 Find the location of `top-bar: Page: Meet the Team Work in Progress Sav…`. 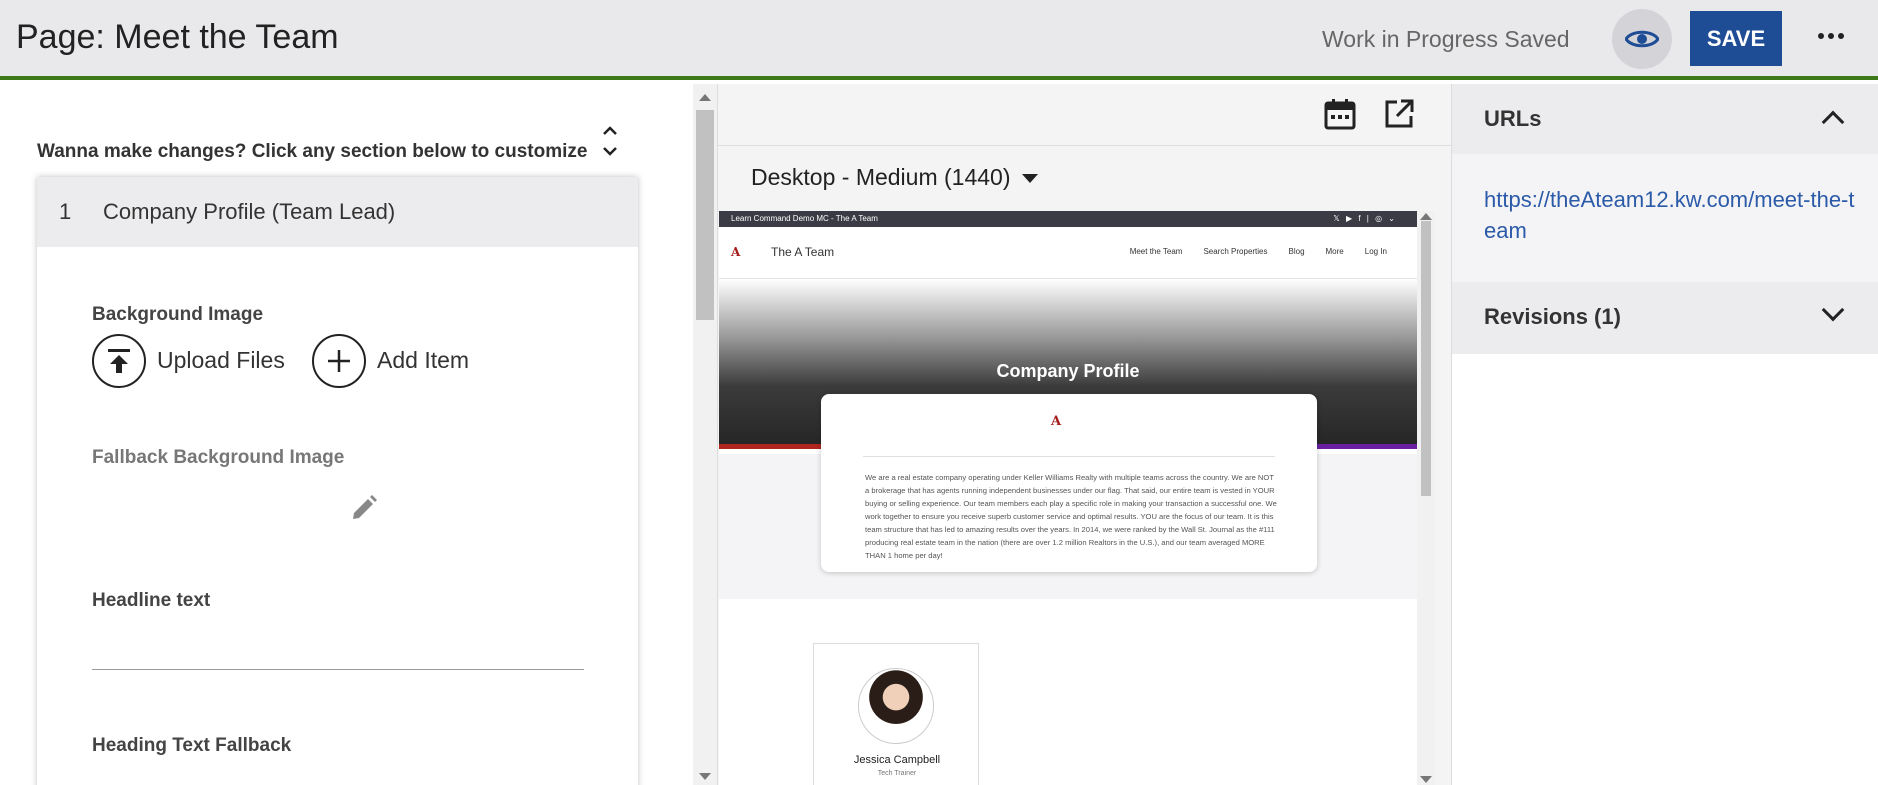

top-bar: Page: Meet the Team Work in Progress Sav… is located at coordinates (939, 40).